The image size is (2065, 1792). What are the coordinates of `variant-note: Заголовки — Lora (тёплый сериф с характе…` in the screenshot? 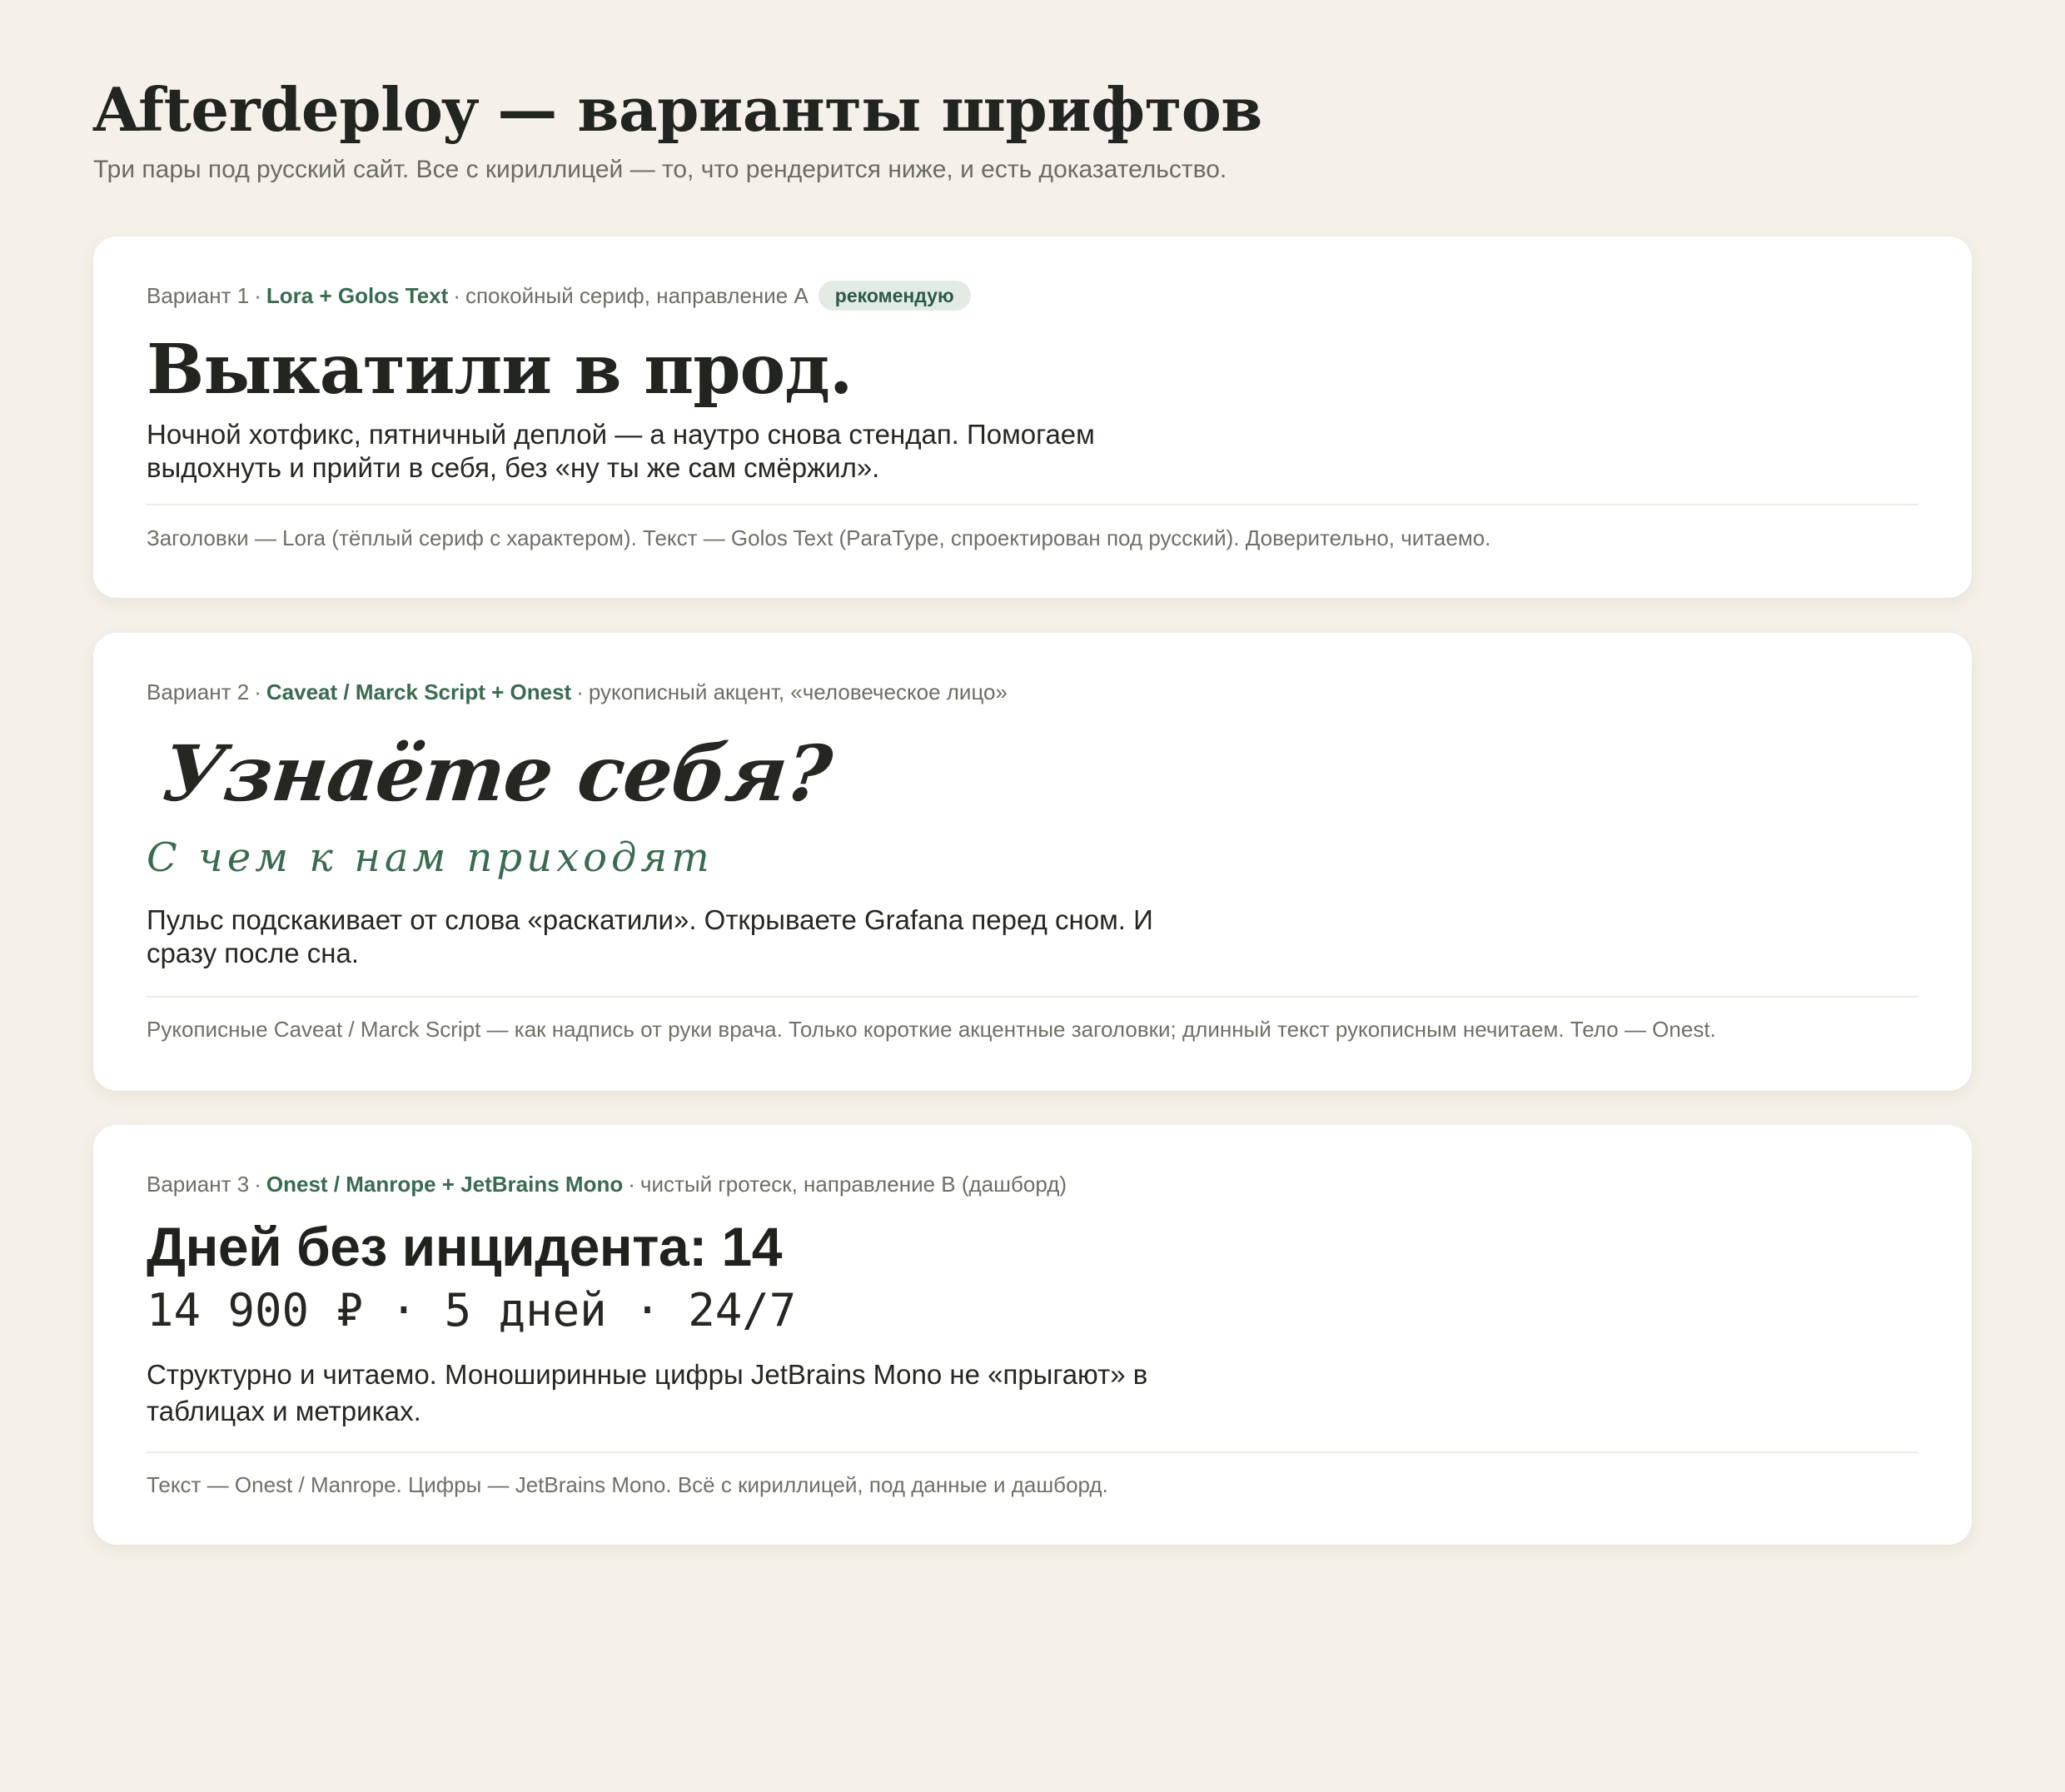 It's located at (819, 538).